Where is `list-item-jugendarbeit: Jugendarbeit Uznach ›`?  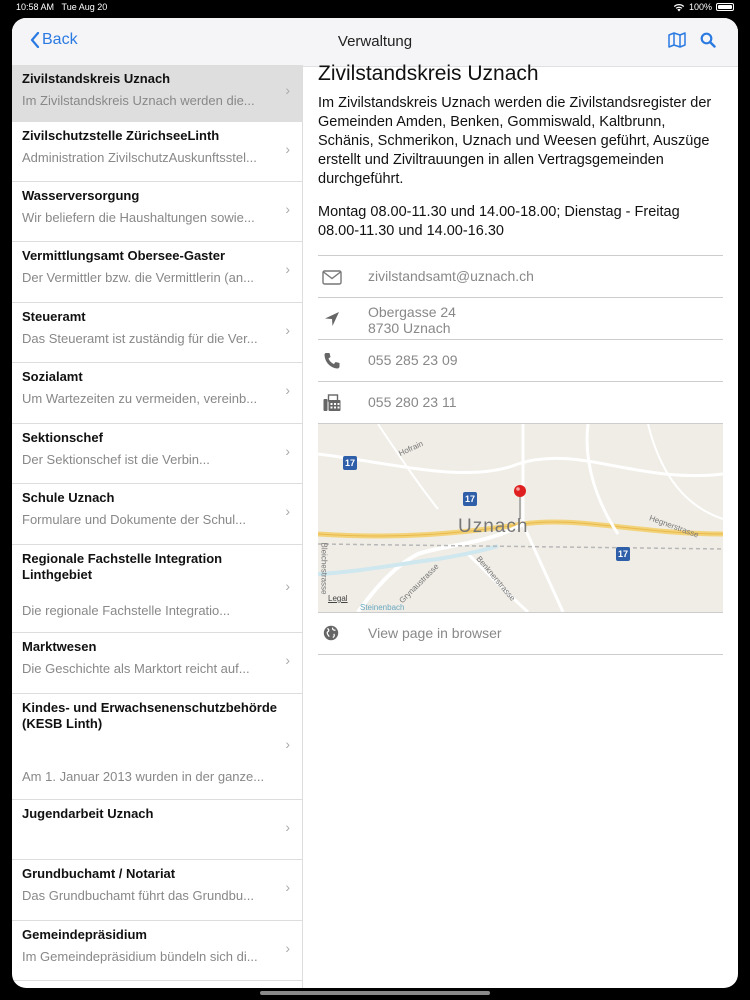
list-item-jugendarbeit: Jugendarbeit Uznach › is located at coordinates (157, 830).